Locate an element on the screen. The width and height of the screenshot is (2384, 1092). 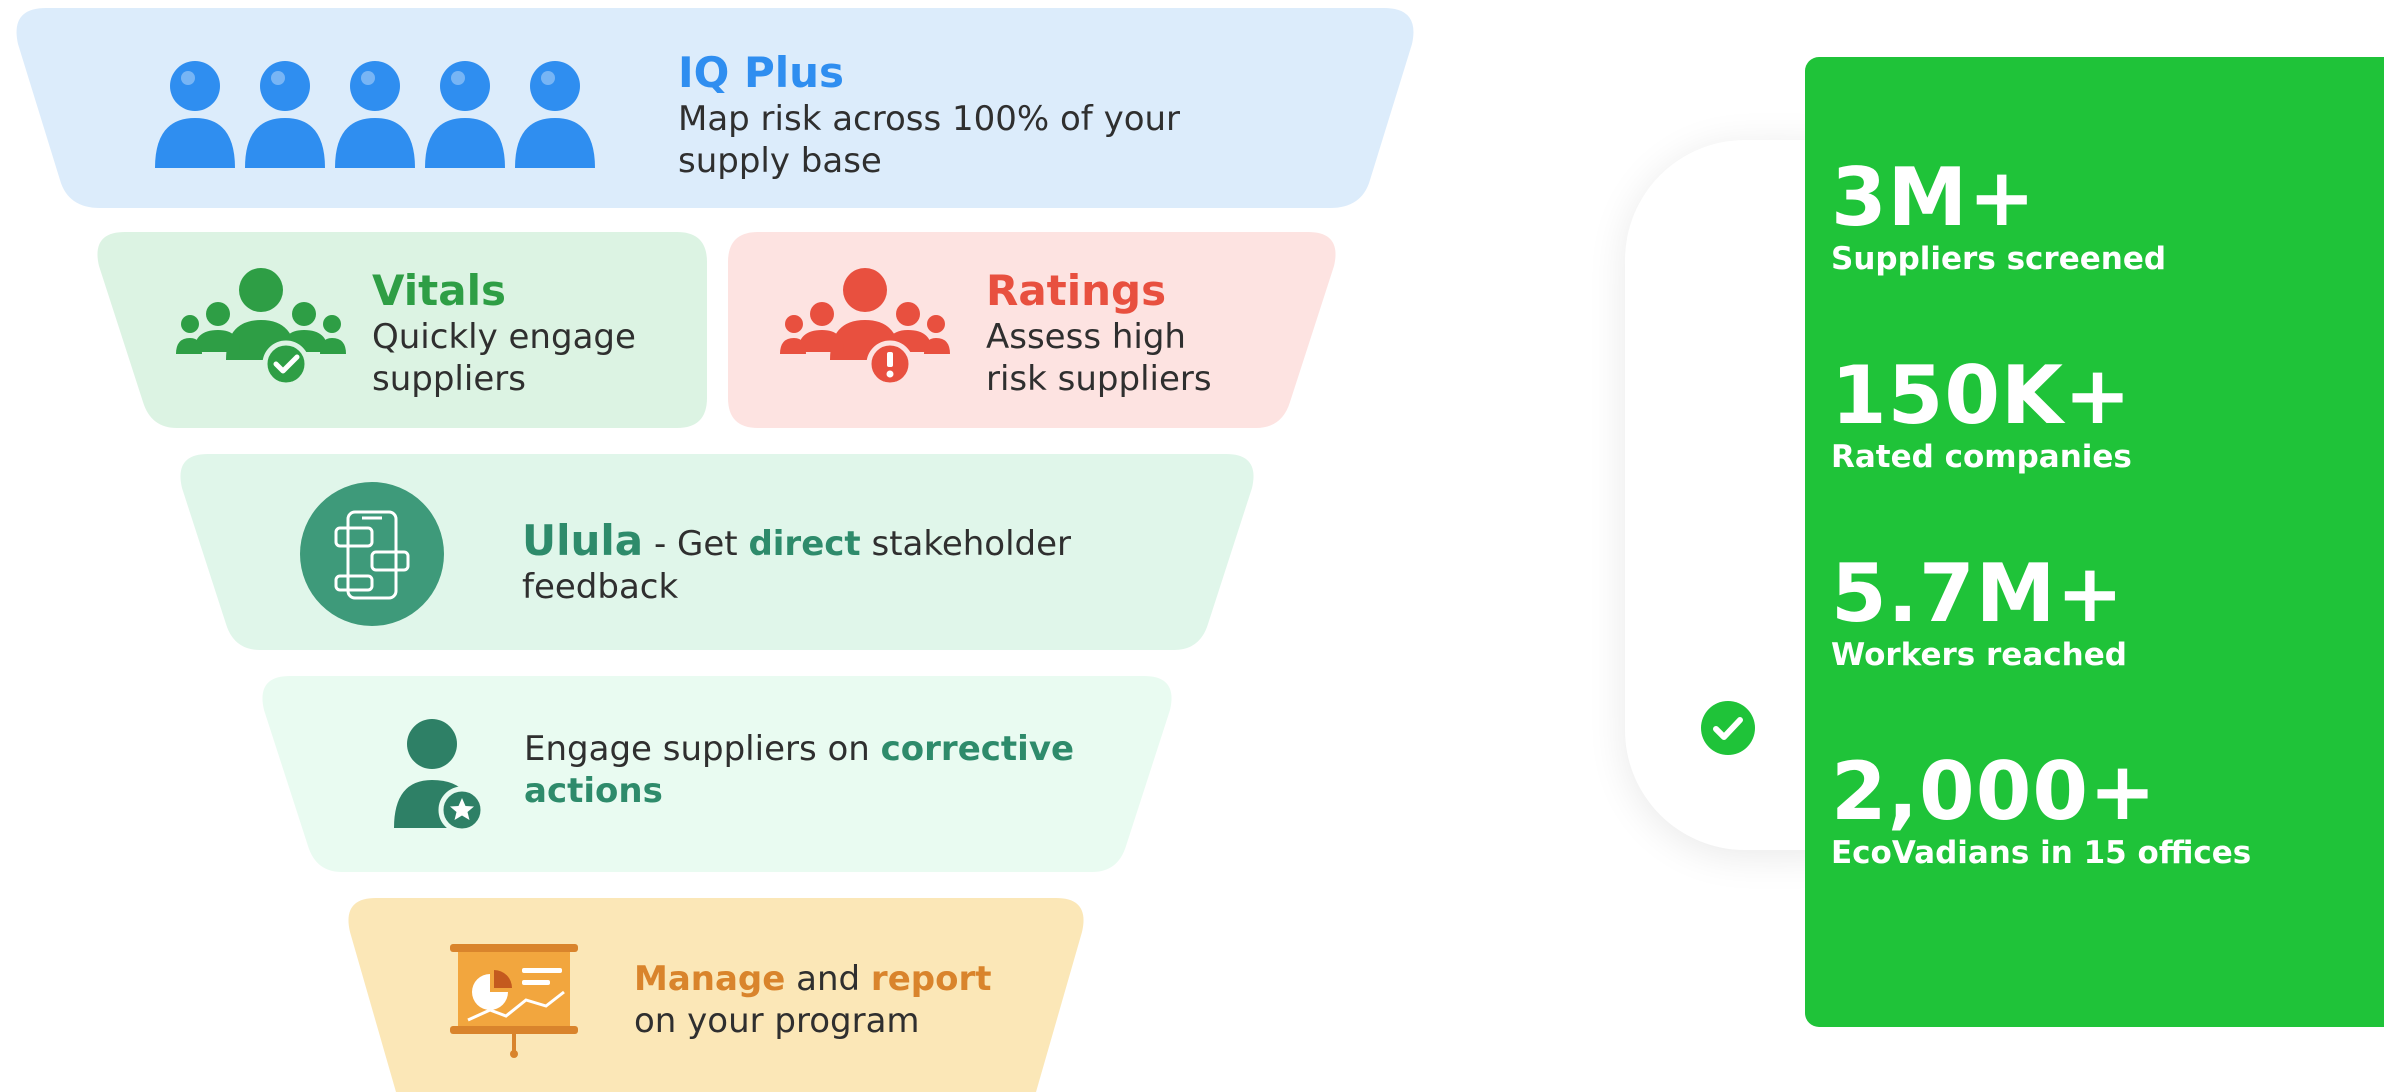
stat-ecovadians: 2,000+ EcoVadians in 15 offices is located at coordinates (2041, 808).